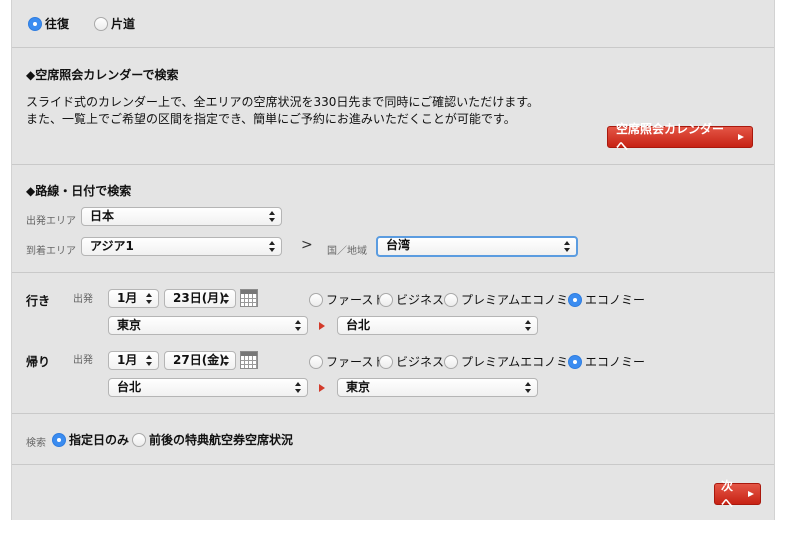 The width and height of the screenshot is (799, 535). What do you see at coordinates (102, 216) in the screenshot?
I see `departure-area-value: 日本` at bounding box center [102, 216].